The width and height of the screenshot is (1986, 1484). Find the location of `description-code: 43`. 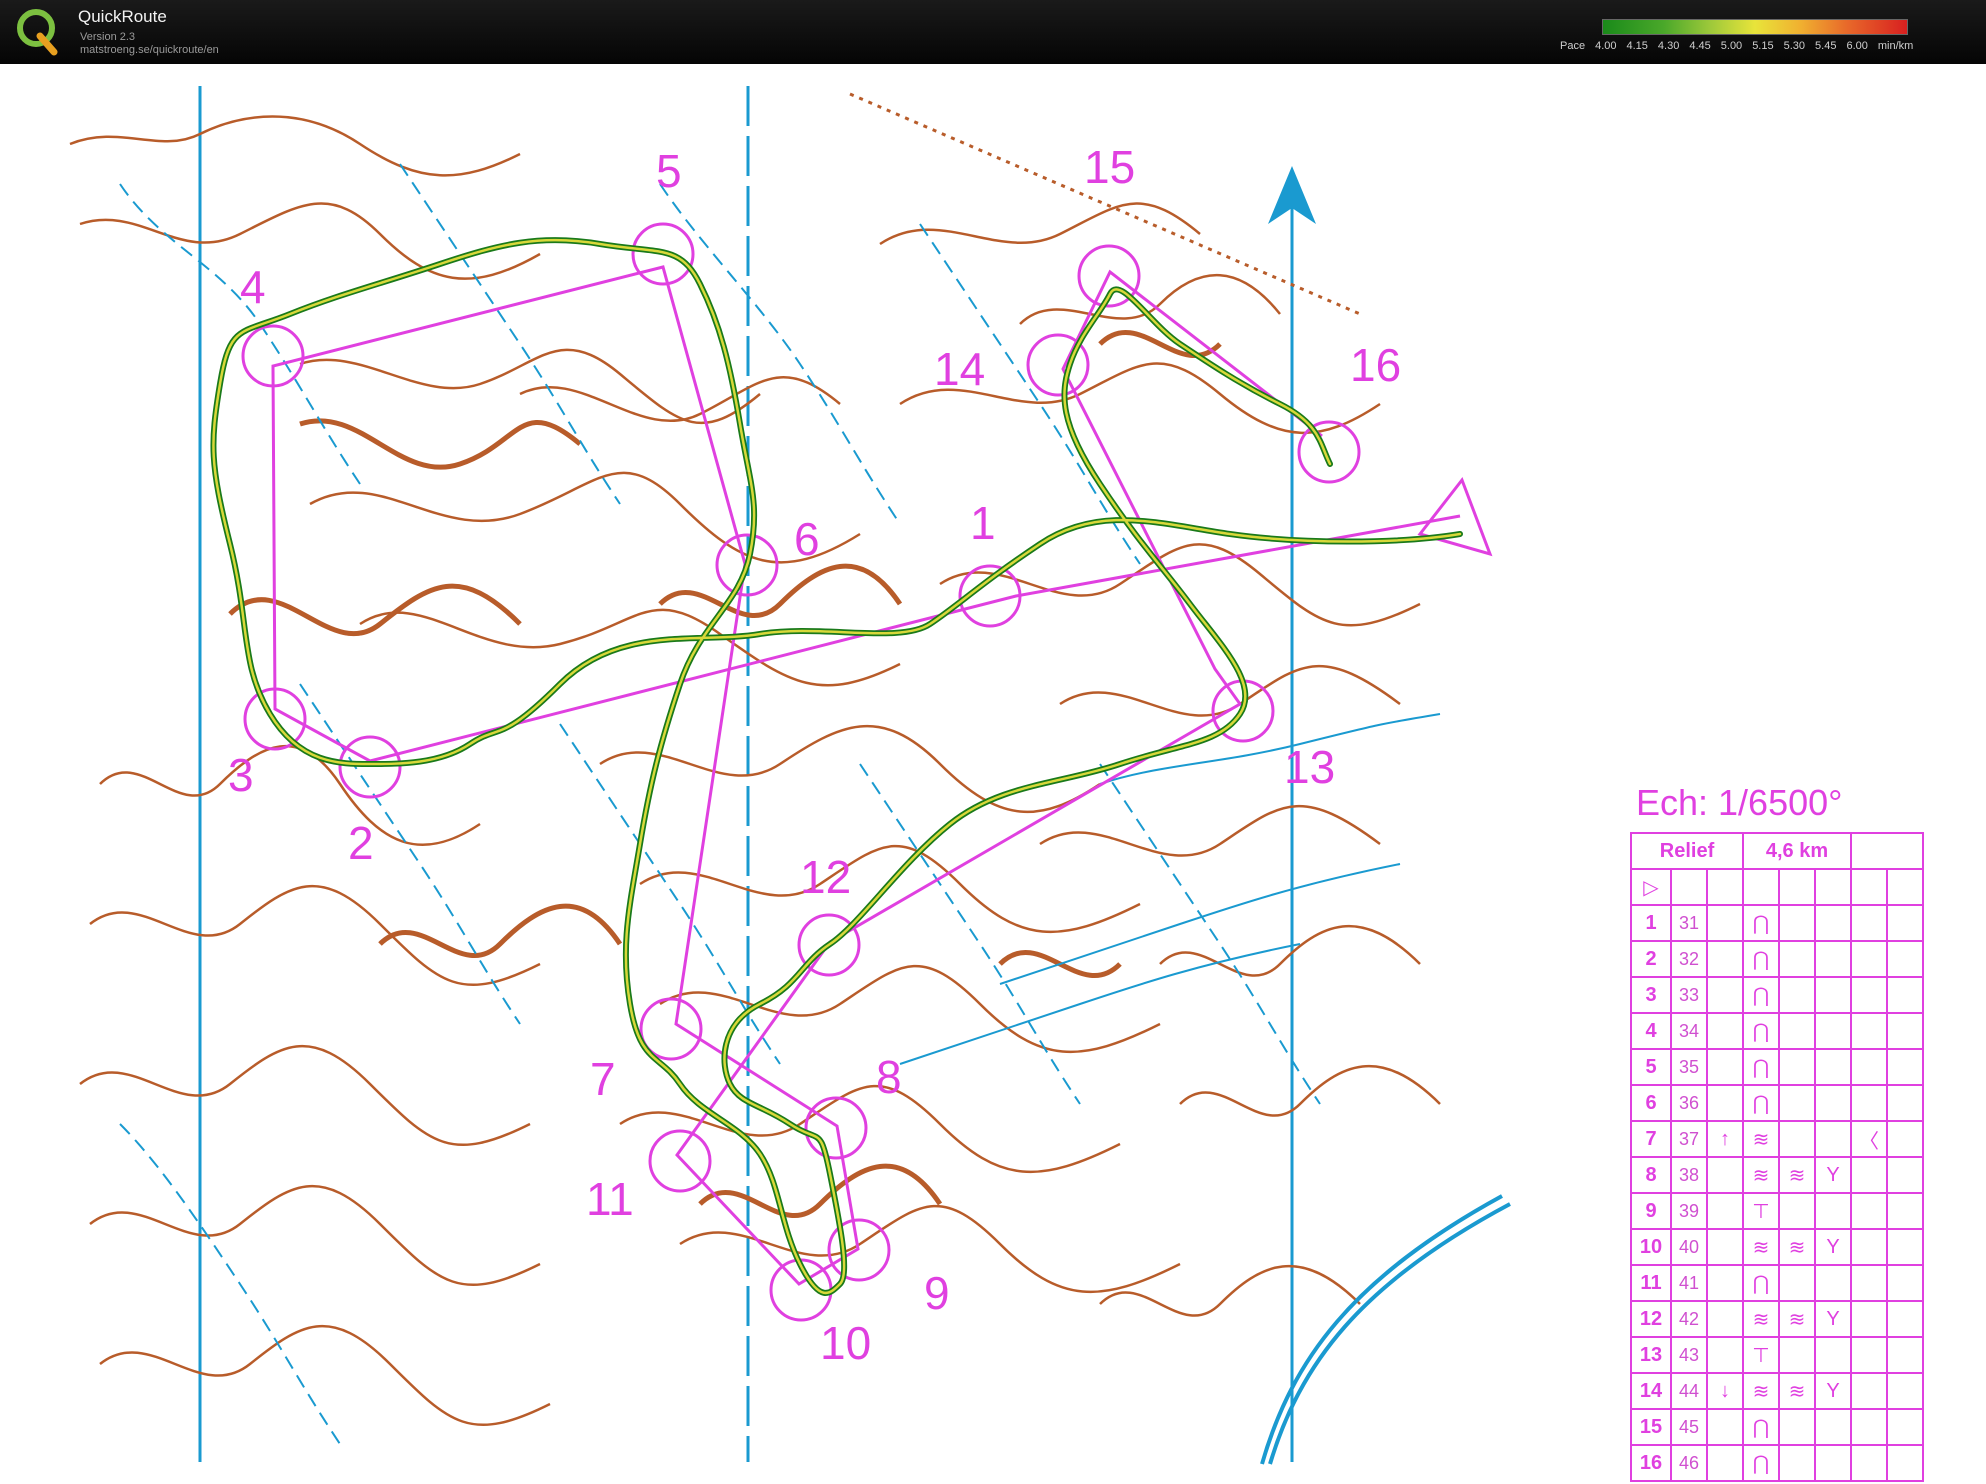

description-code: 43 is located at coordinates (1689, 1355).